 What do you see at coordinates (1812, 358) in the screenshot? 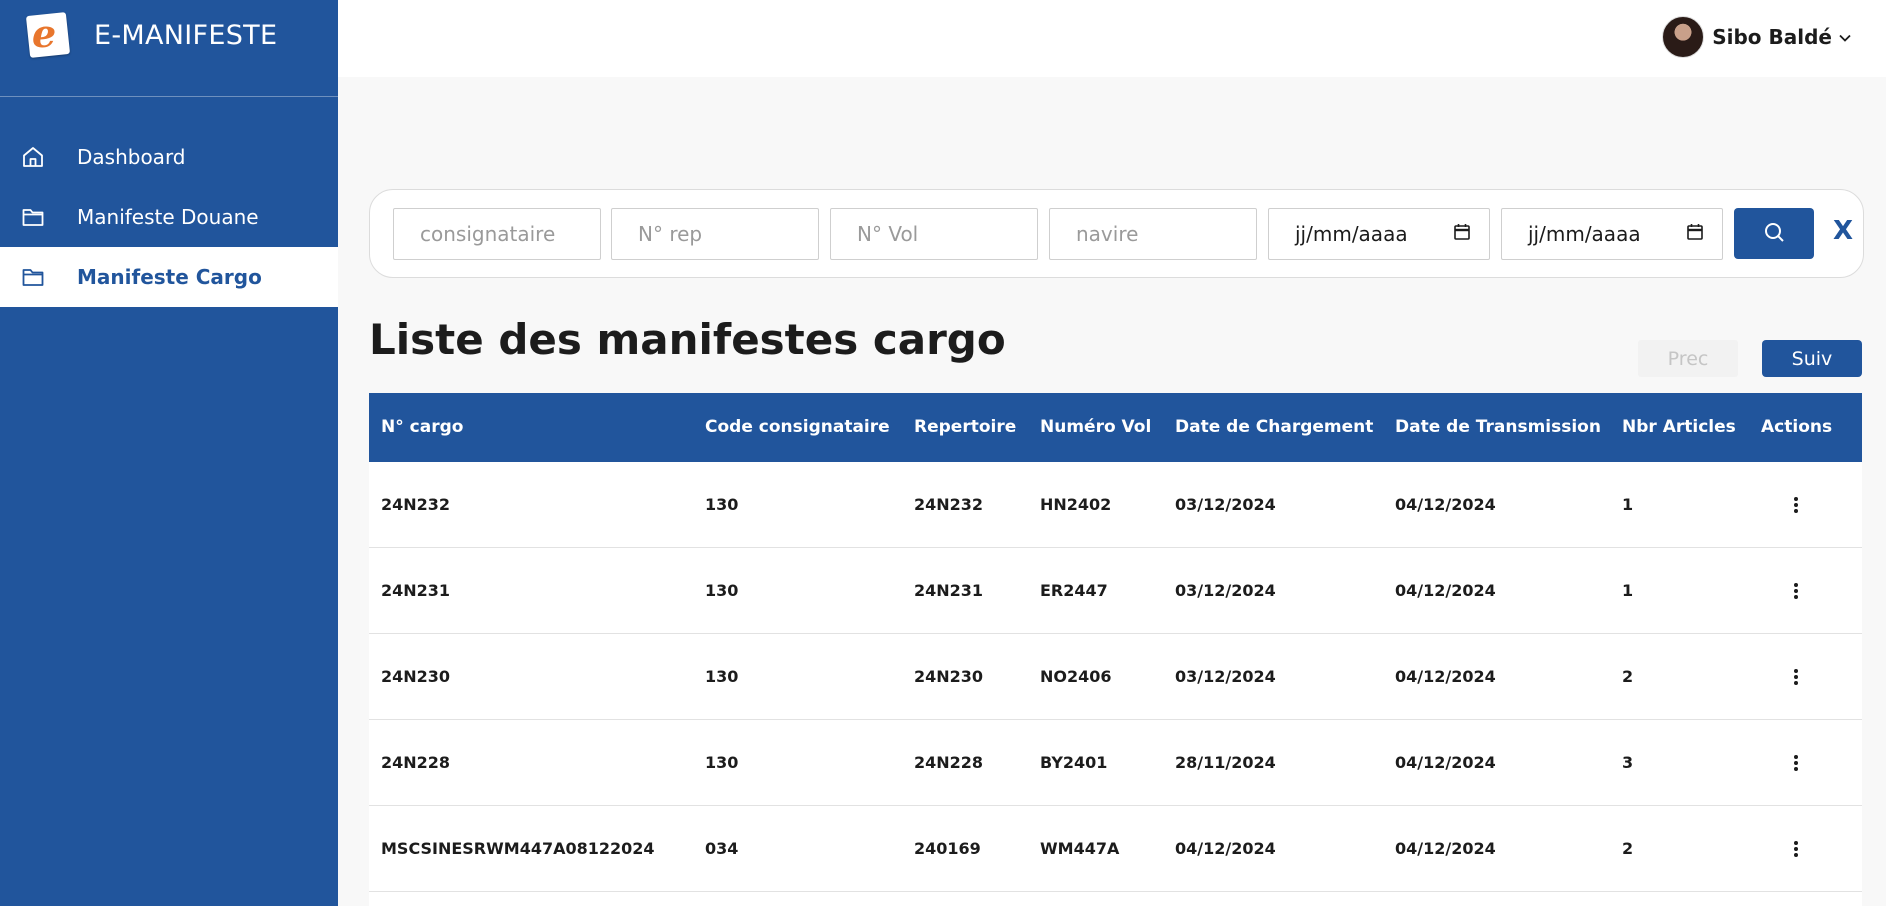
I see `next-page-button: Suiv` at bounding box center [1812, 358].